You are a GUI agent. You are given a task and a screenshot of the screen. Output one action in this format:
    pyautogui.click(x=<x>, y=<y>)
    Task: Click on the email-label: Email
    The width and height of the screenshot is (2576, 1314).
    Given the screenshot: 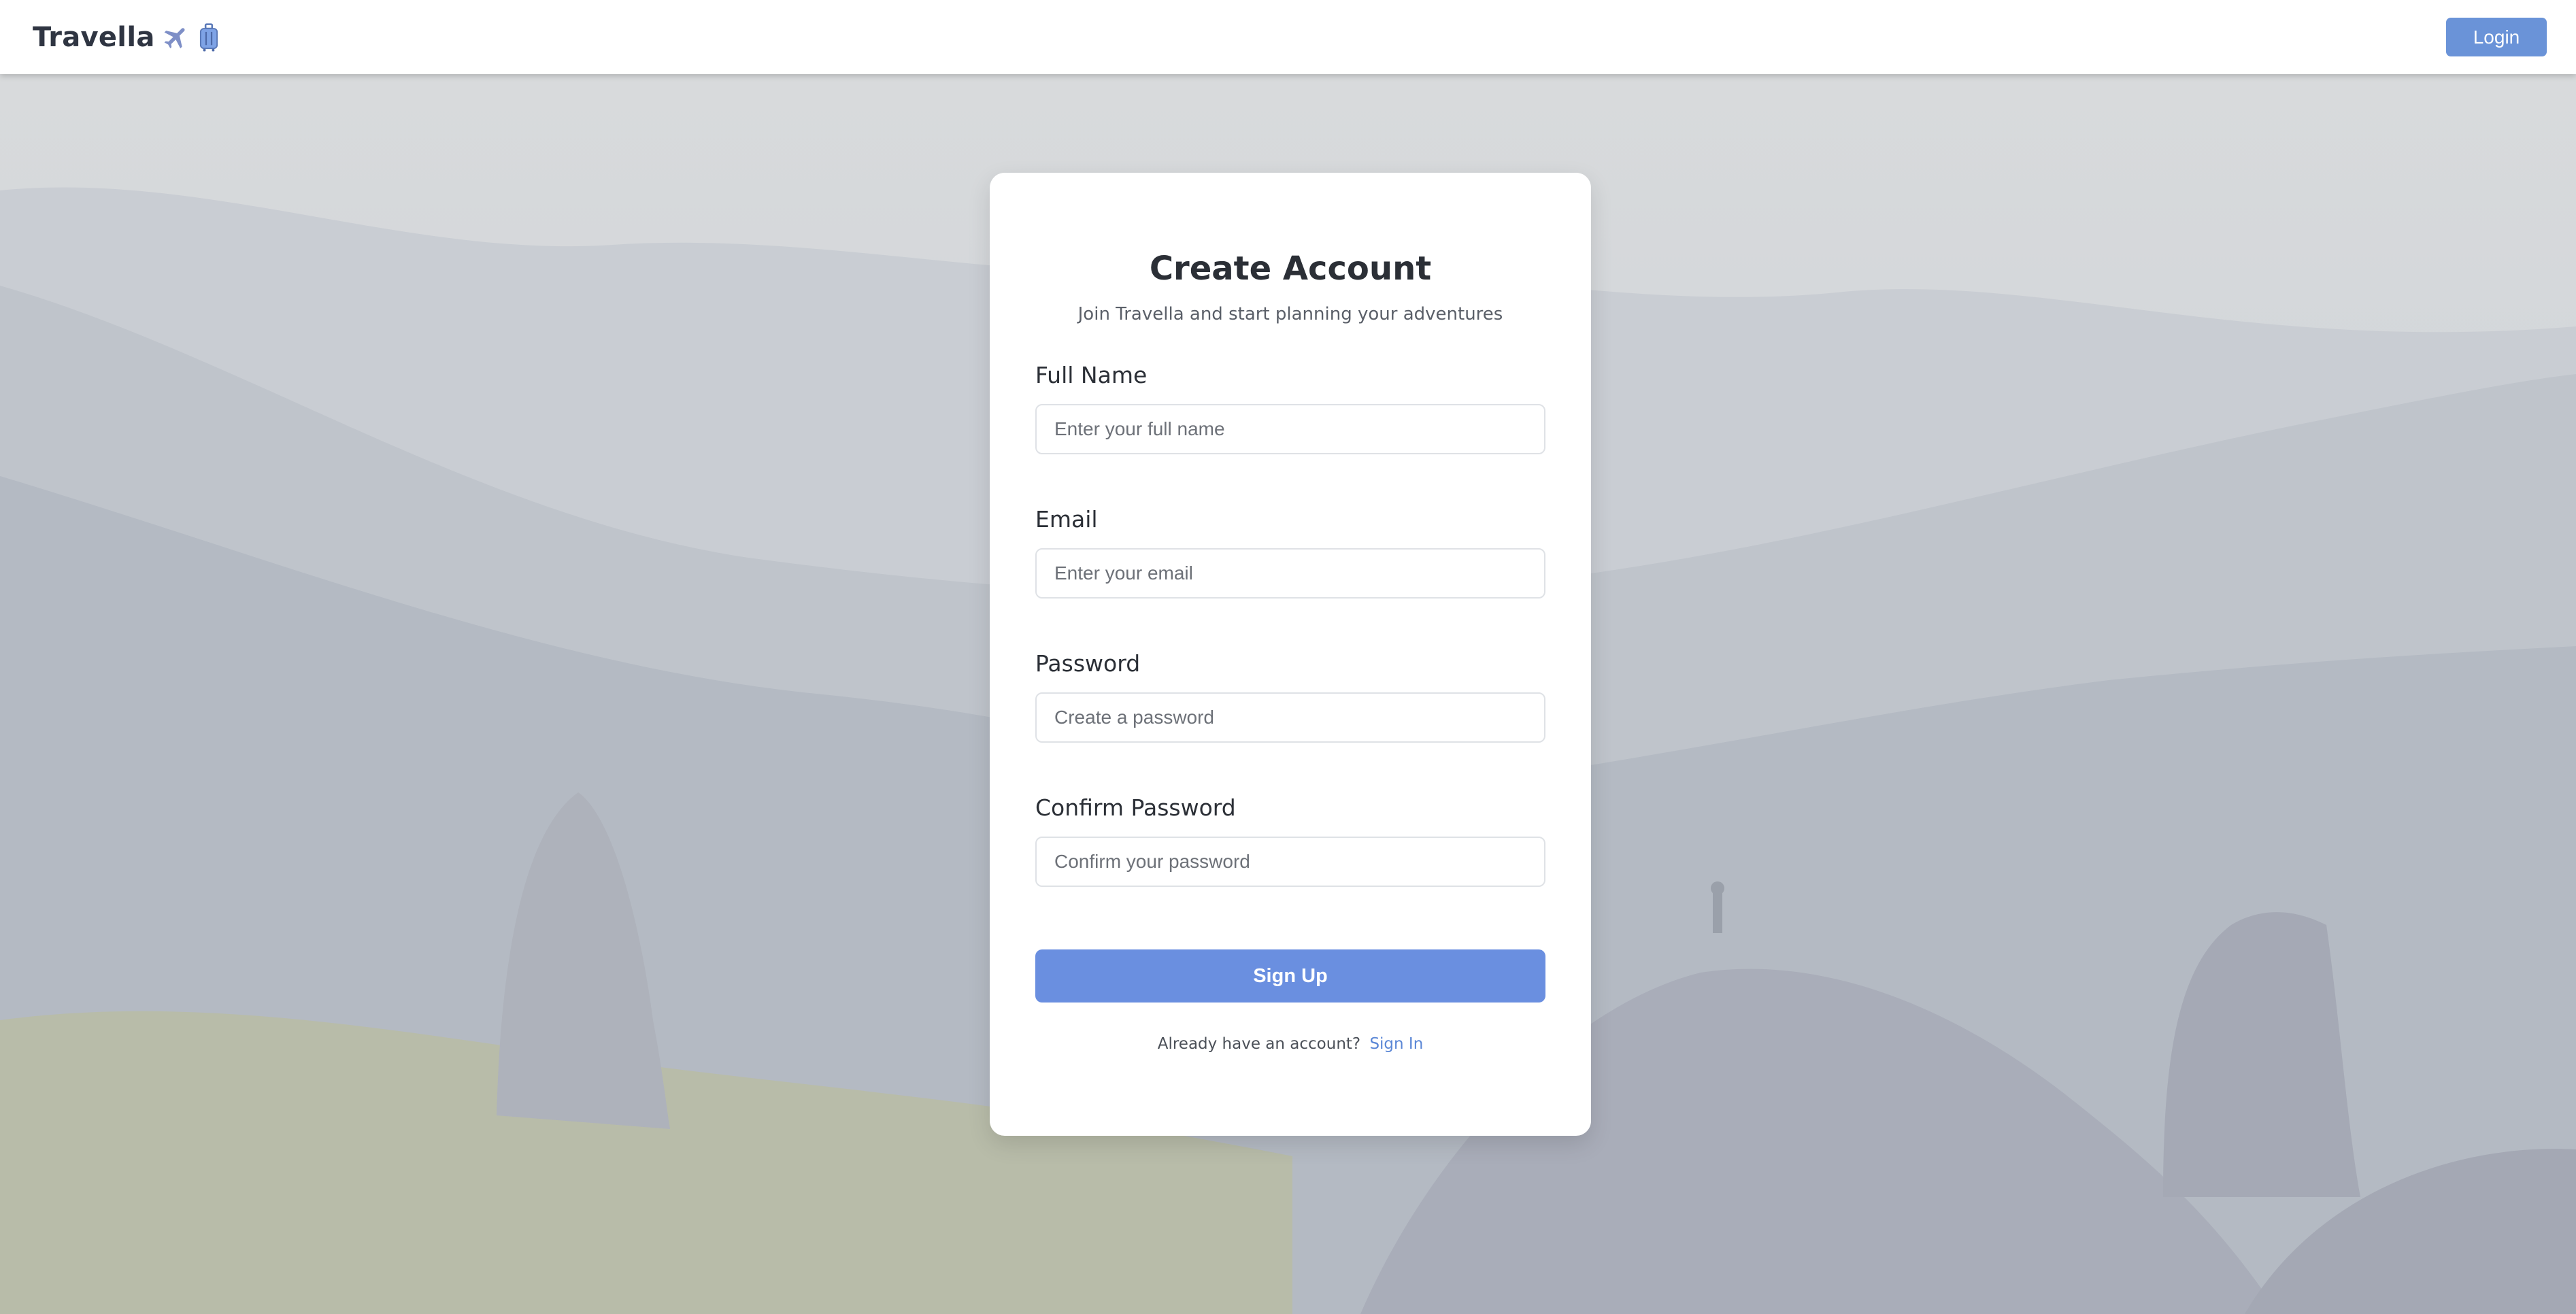 What is the action you would take?
    pyautogui.click(x=1066, y=519)
    